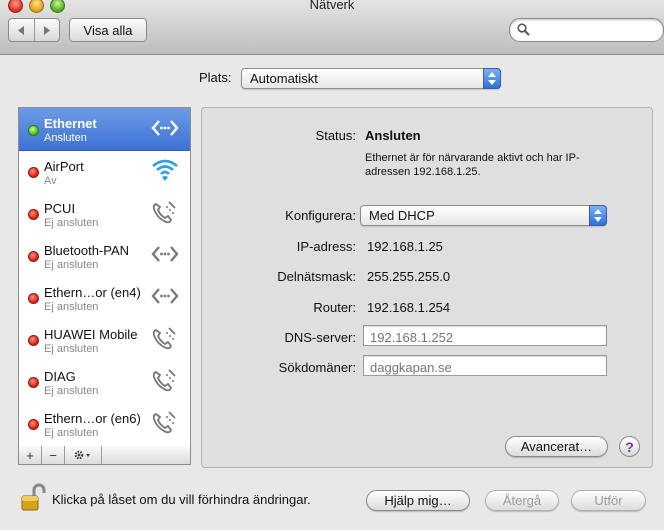 Image resolution: width=664 pixels, height=530 pixels. What do you see at coordinates (87, 250) in the screenshot?
I see `service-name: Bluetooth-PAN` at bounding box center [87, 250].